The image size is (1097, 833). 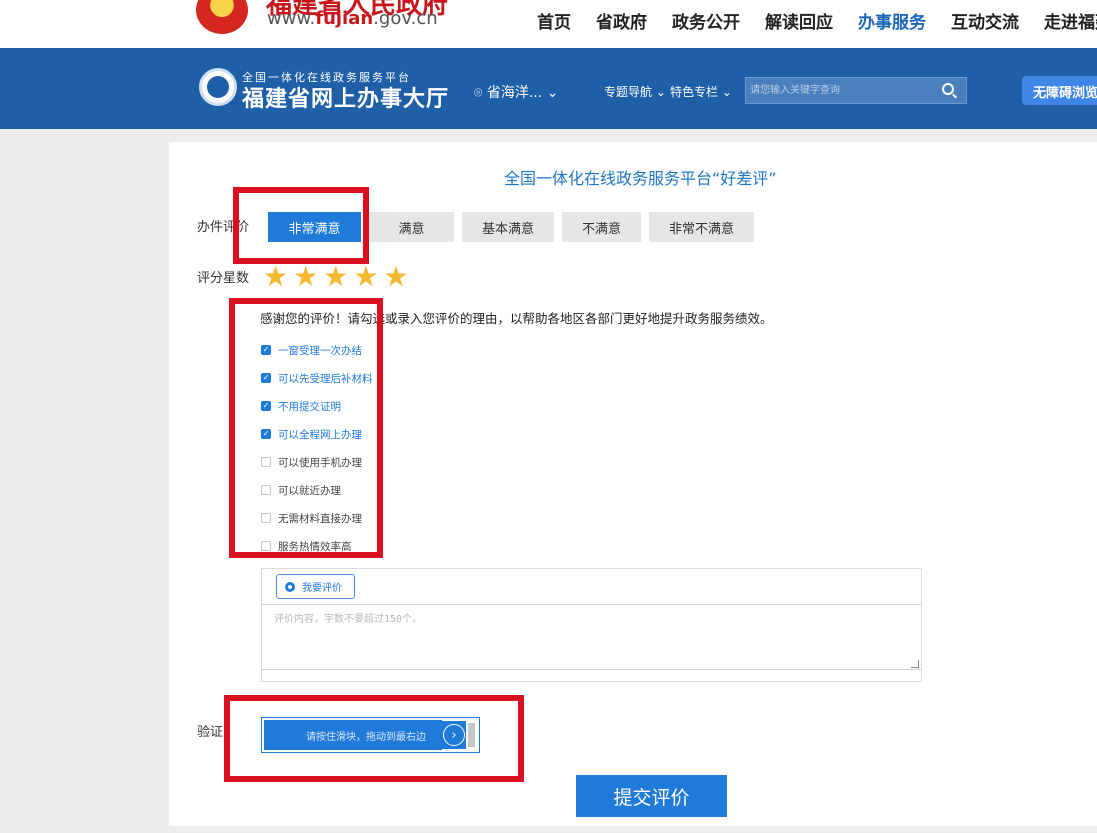 What do you see at coordinates (554, 20) in the screenshot?
I see `nav-home: 首页` at bounding box center [554, 20].